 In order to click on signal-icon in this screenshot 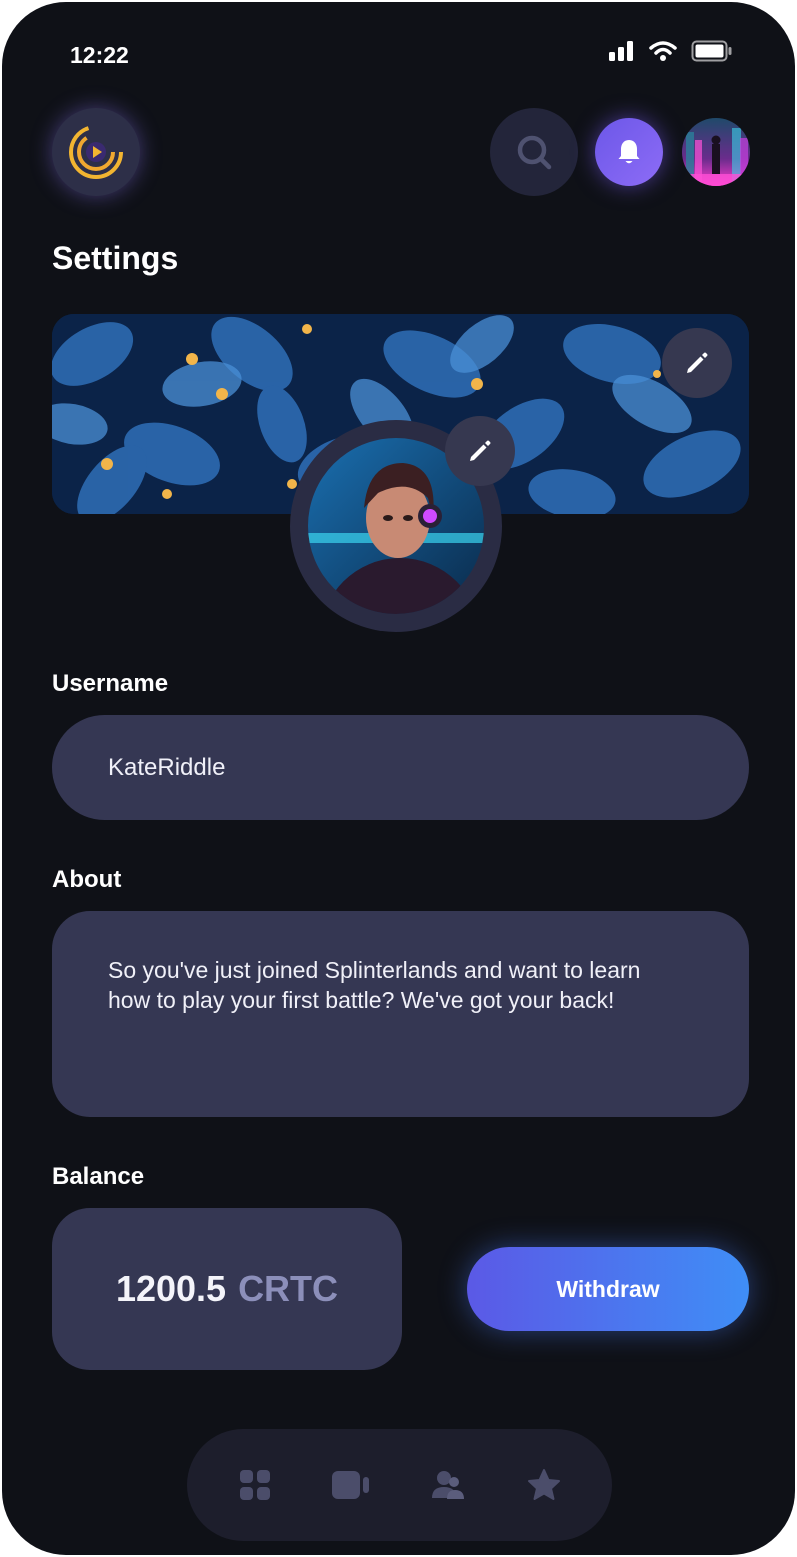, I will do `click(621, 51)`.